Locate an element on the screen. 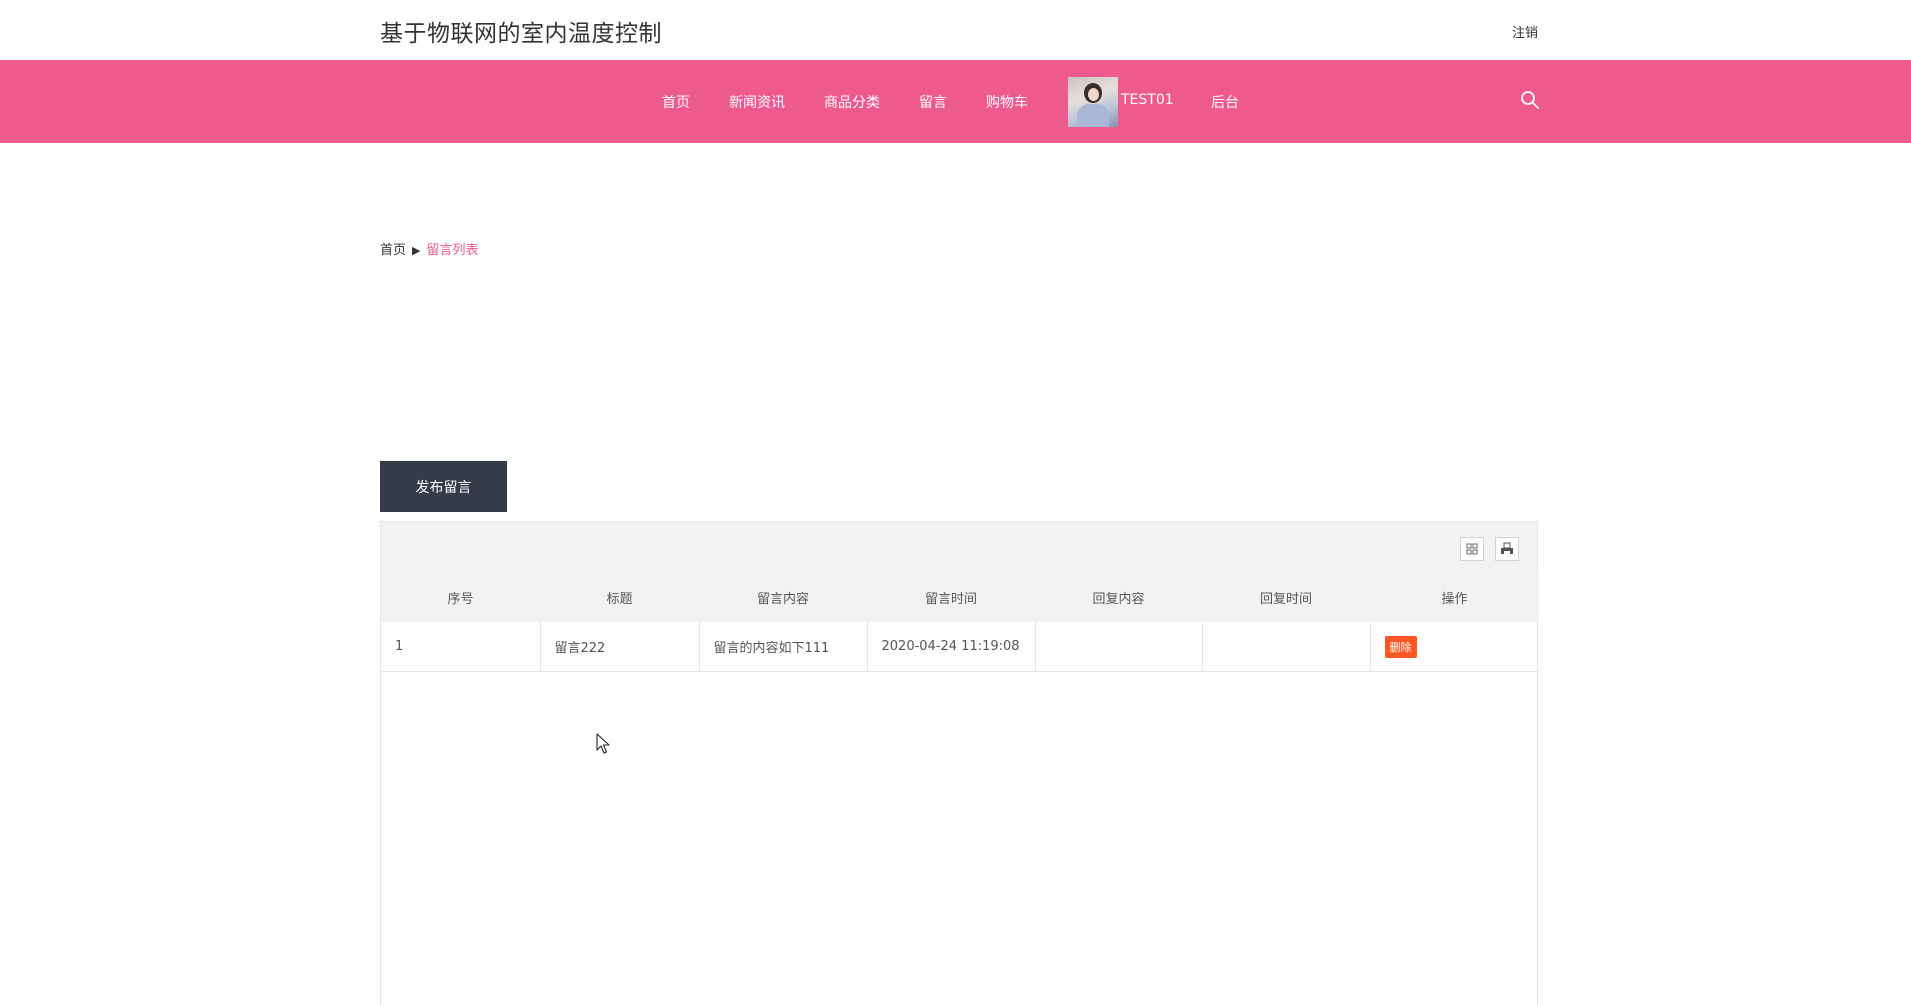  avatar is located at coordinates (1093, 102).